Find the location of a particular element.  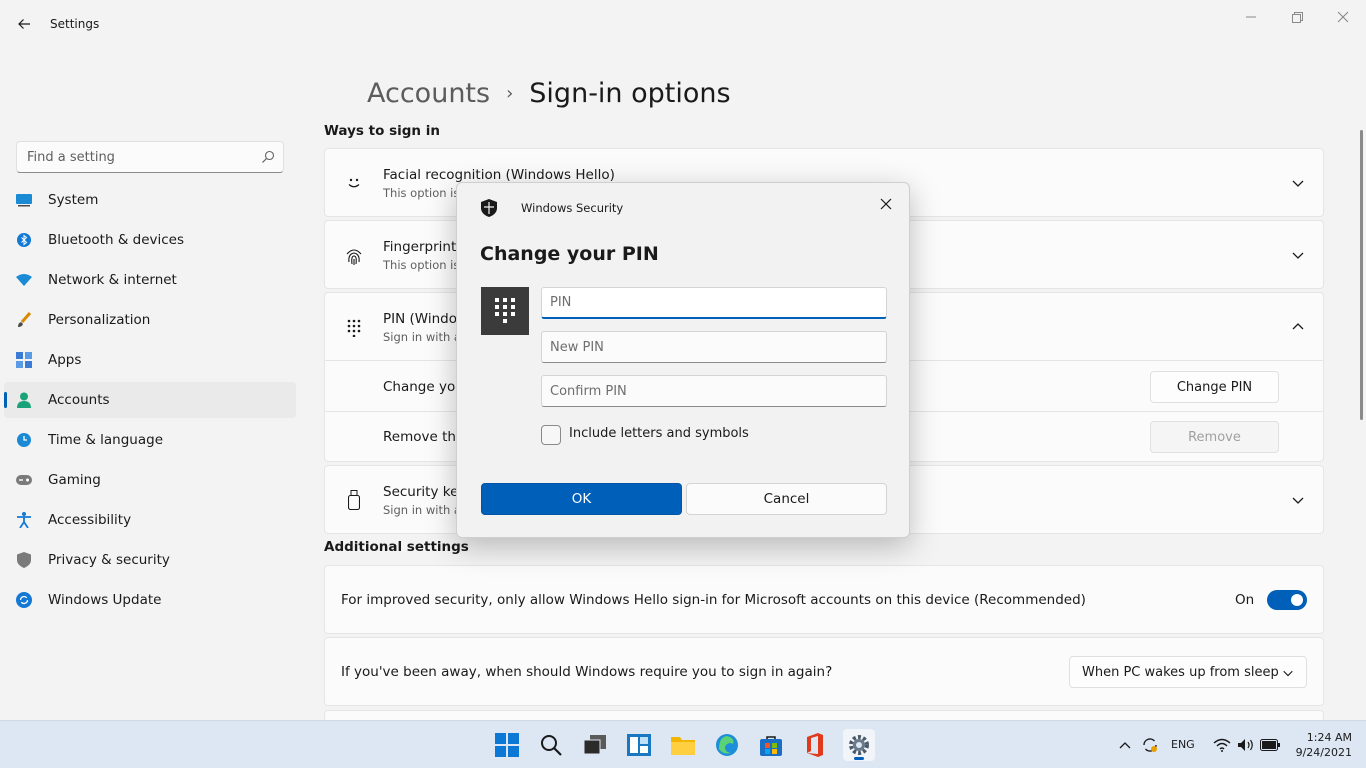

app-title: Settings is located at coordinates (75, 24).